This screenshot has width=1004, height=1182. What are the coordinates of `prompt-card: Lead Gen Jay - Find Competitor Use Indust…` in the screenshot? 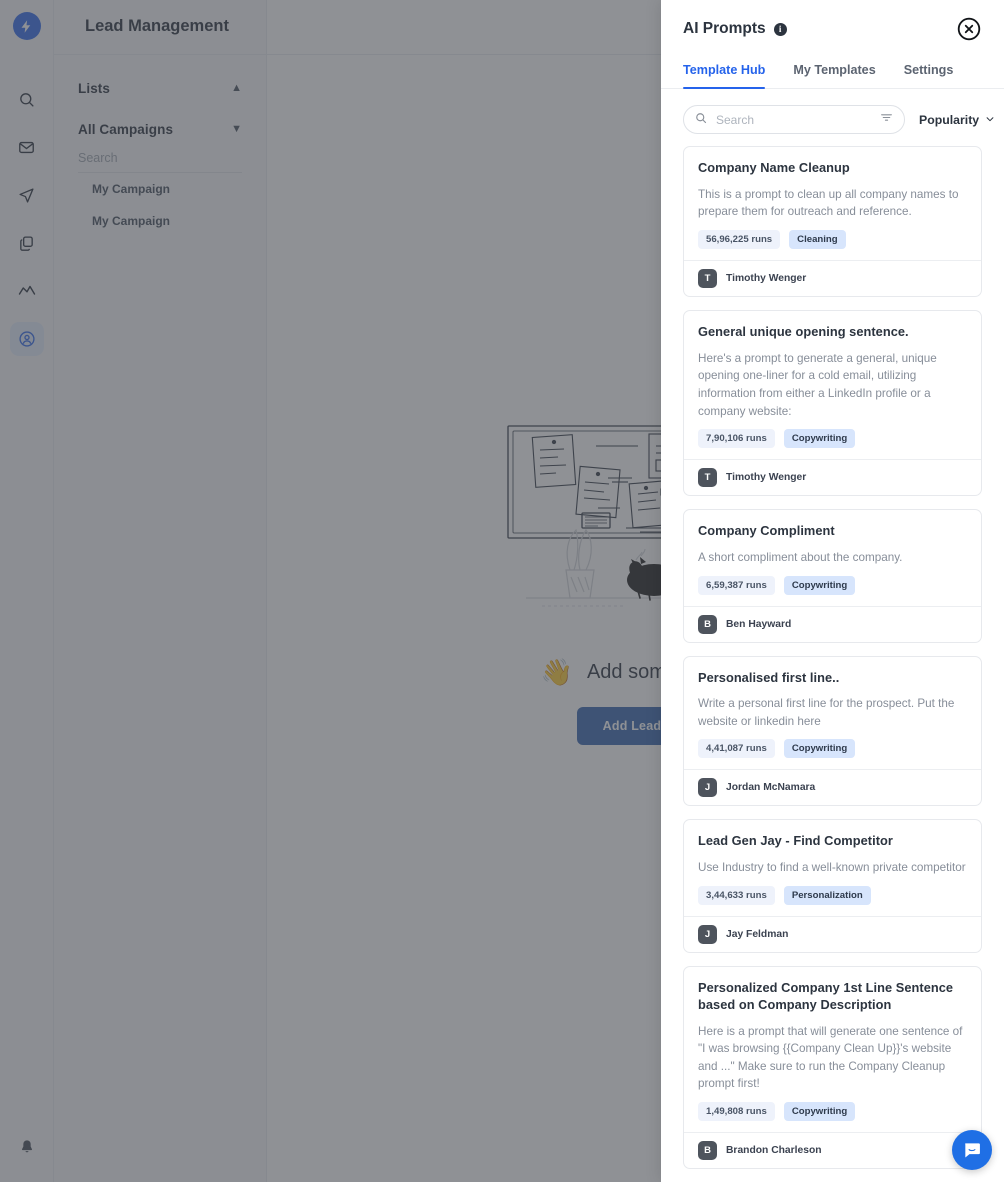 It's located at (832, 886).